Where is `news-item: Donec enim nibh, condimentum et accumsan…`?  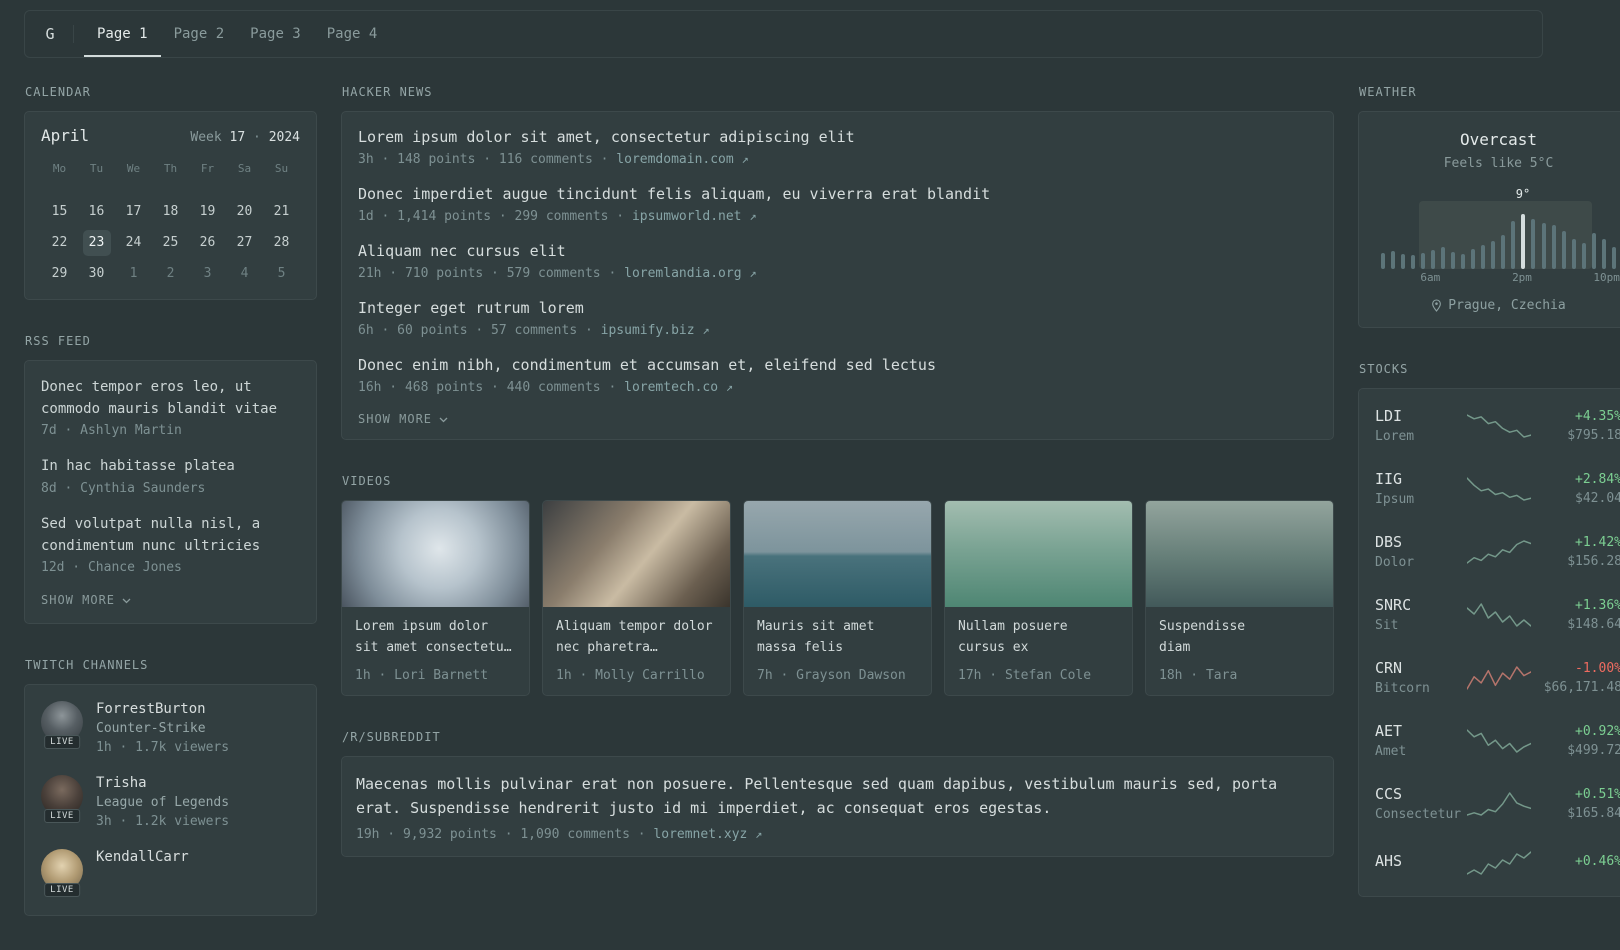 news-item: Donec enim nibh, condimentum et accumsan… is located at coordinates (837, 375).